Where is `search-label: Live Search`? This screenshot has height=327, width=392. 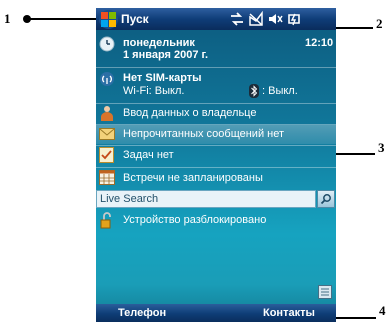
search-label: Live Search is located at coordinates (129, 199).